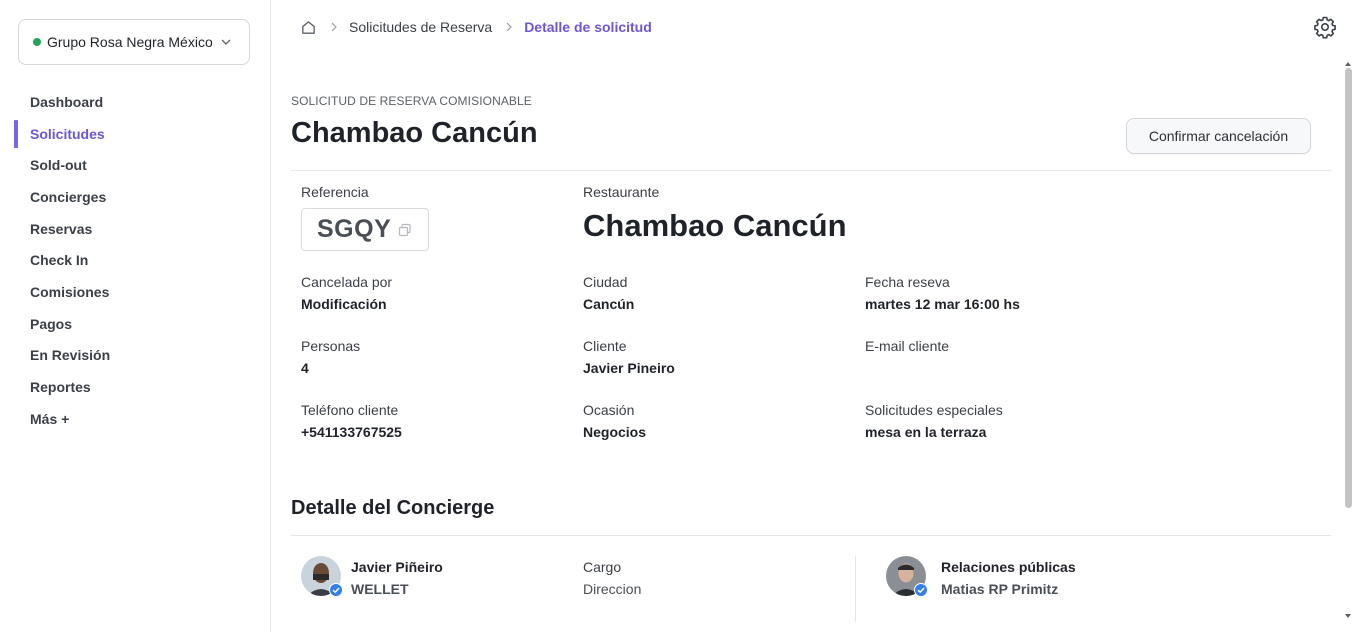 This screenshot has width=1362, height=632. Describe the element at coordinates (135, 324) in the screenshot. I see `sidebar-item-pagos: Pagos` at that location.